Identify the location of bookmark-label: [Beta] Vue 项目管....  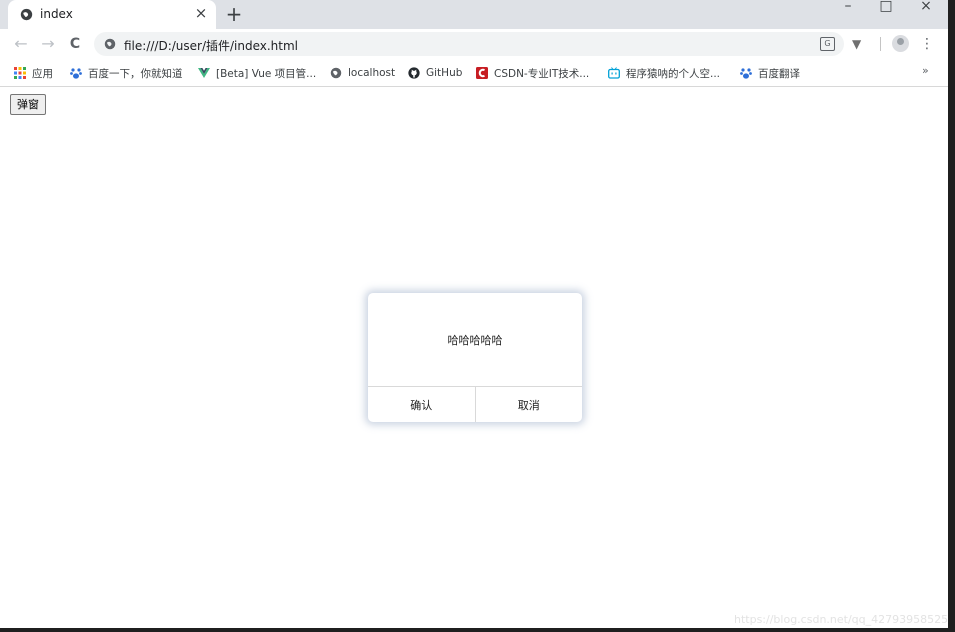
(266, 73).